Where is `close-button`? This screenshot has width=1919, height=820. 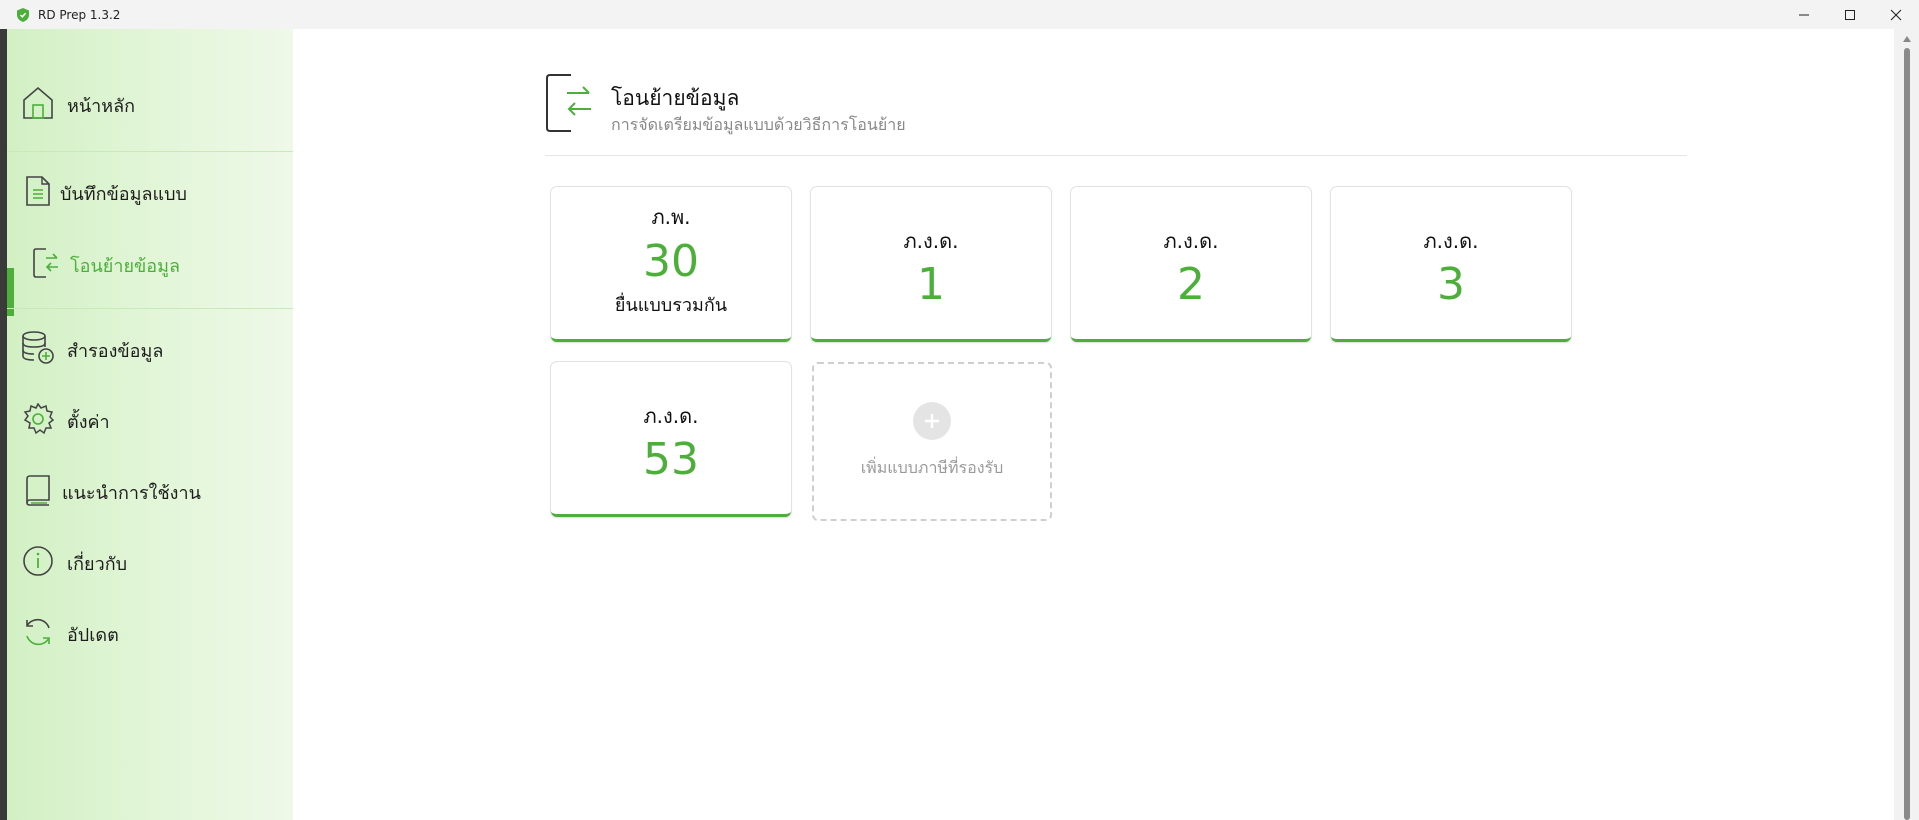 close-button is located at coordinates (1896, 14).